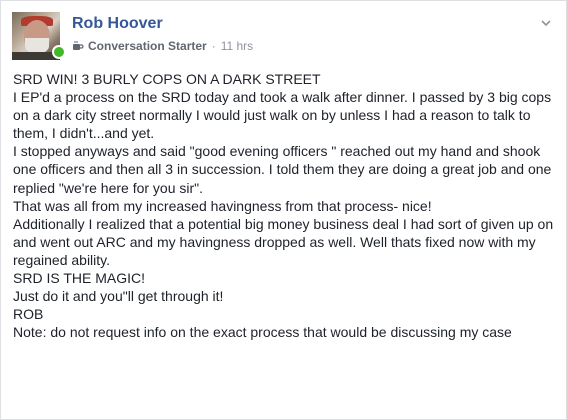 The width and height of the screenshot is (567, 420). What do you see at coordinates (78, 45) in the screenshot?
I see `coffee-cup-icon` at bounding box center [78, 45].